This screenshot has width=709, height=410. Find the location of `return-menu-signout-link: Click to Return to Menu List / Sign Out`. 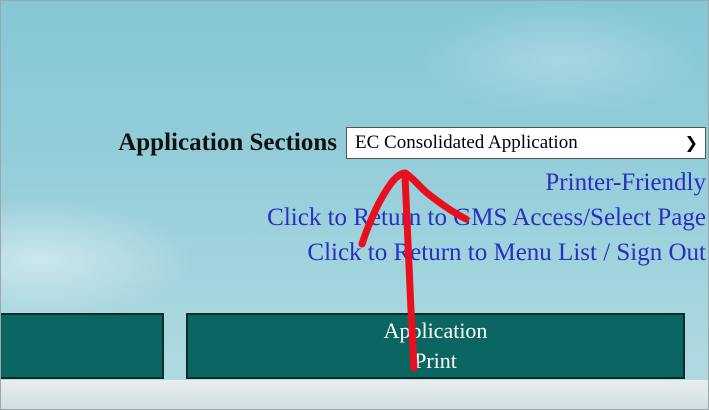

return-menu-signout-link: Click to Return to Menu List / Sign Out is located at coordinates (486, 252).